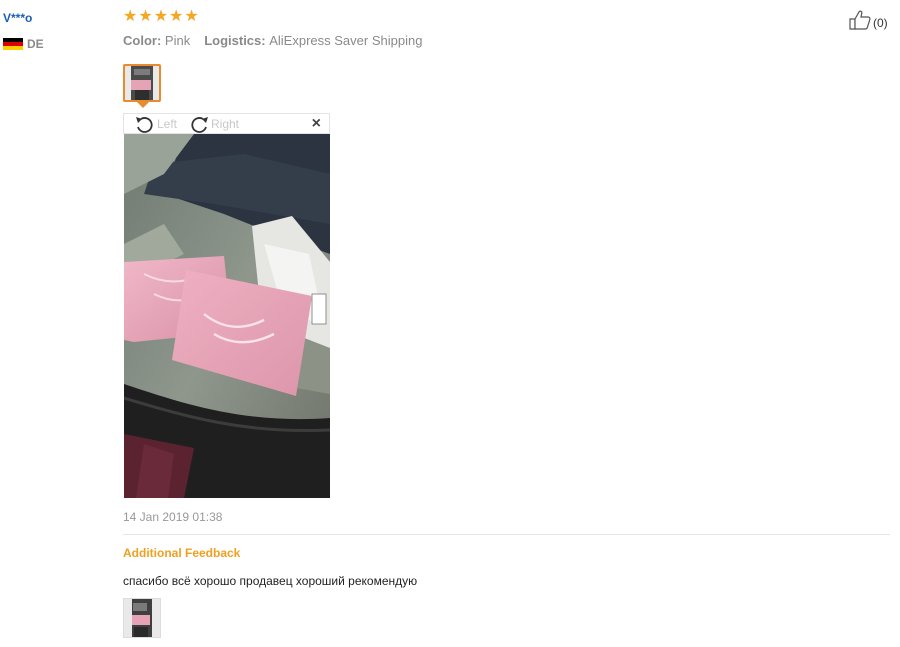  I want to click on close-icon: ×, so click(316, 124).